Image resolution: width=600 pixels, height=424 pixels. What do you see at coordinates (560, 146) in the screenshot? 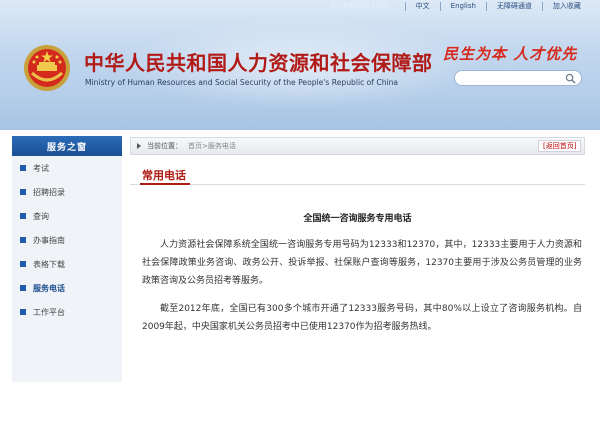
I see `back-home-button: [返回首页]` at bounding box center [560, 146].